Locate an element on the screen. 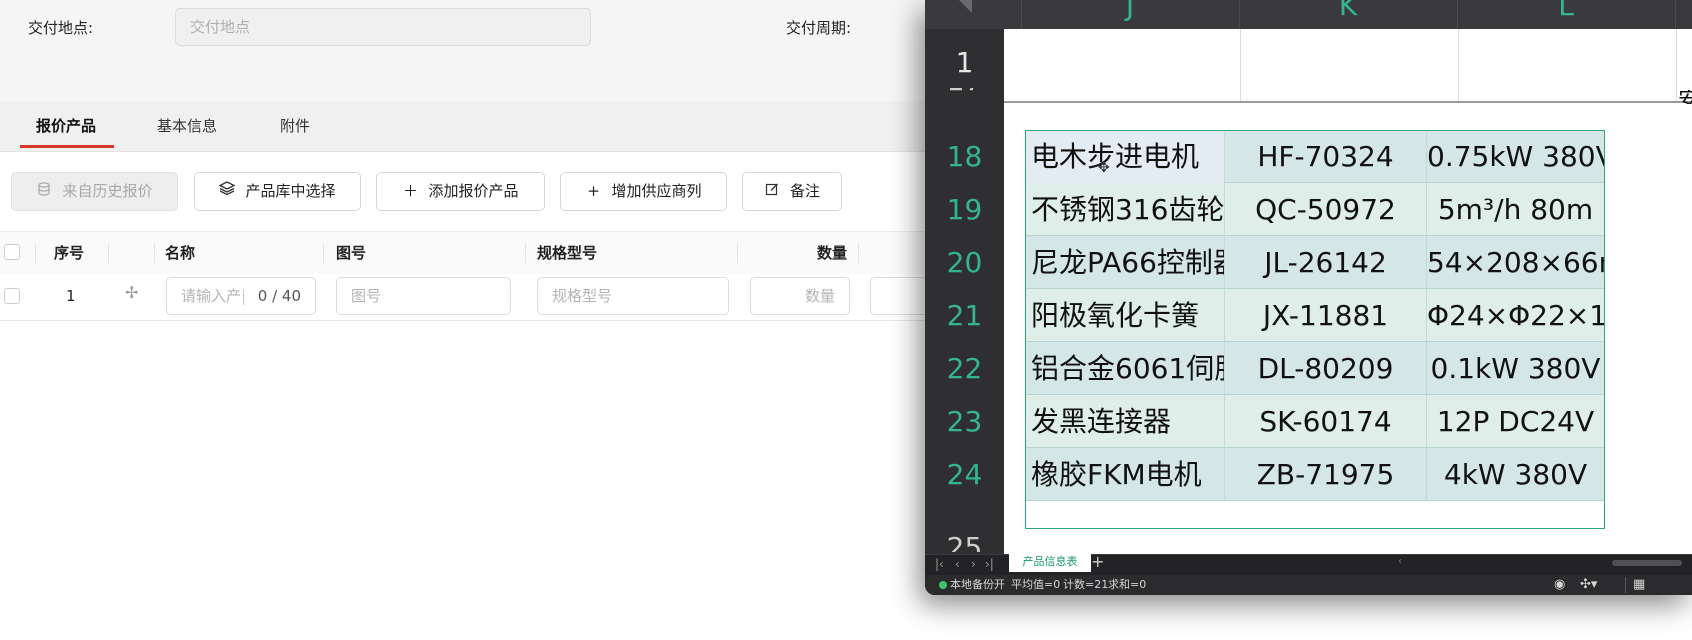 This screenshot has height=640, width=1692. remark-button: 备注 is located at coordinates (792, 191).